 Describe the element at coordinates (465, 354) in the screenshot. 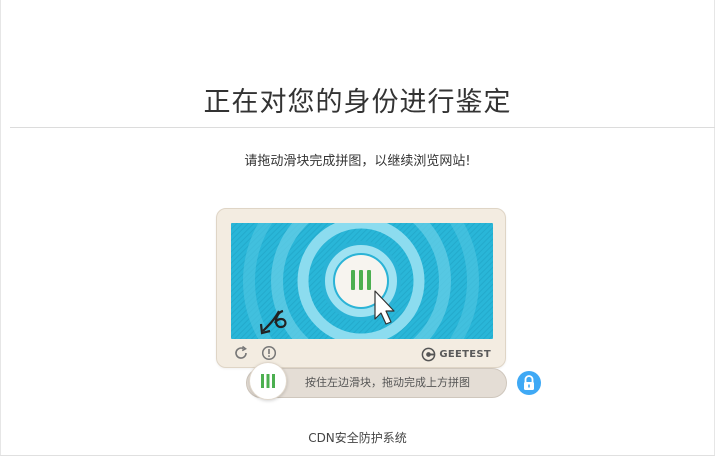

I see `geetest-brand-text: GEETEST` at that location.